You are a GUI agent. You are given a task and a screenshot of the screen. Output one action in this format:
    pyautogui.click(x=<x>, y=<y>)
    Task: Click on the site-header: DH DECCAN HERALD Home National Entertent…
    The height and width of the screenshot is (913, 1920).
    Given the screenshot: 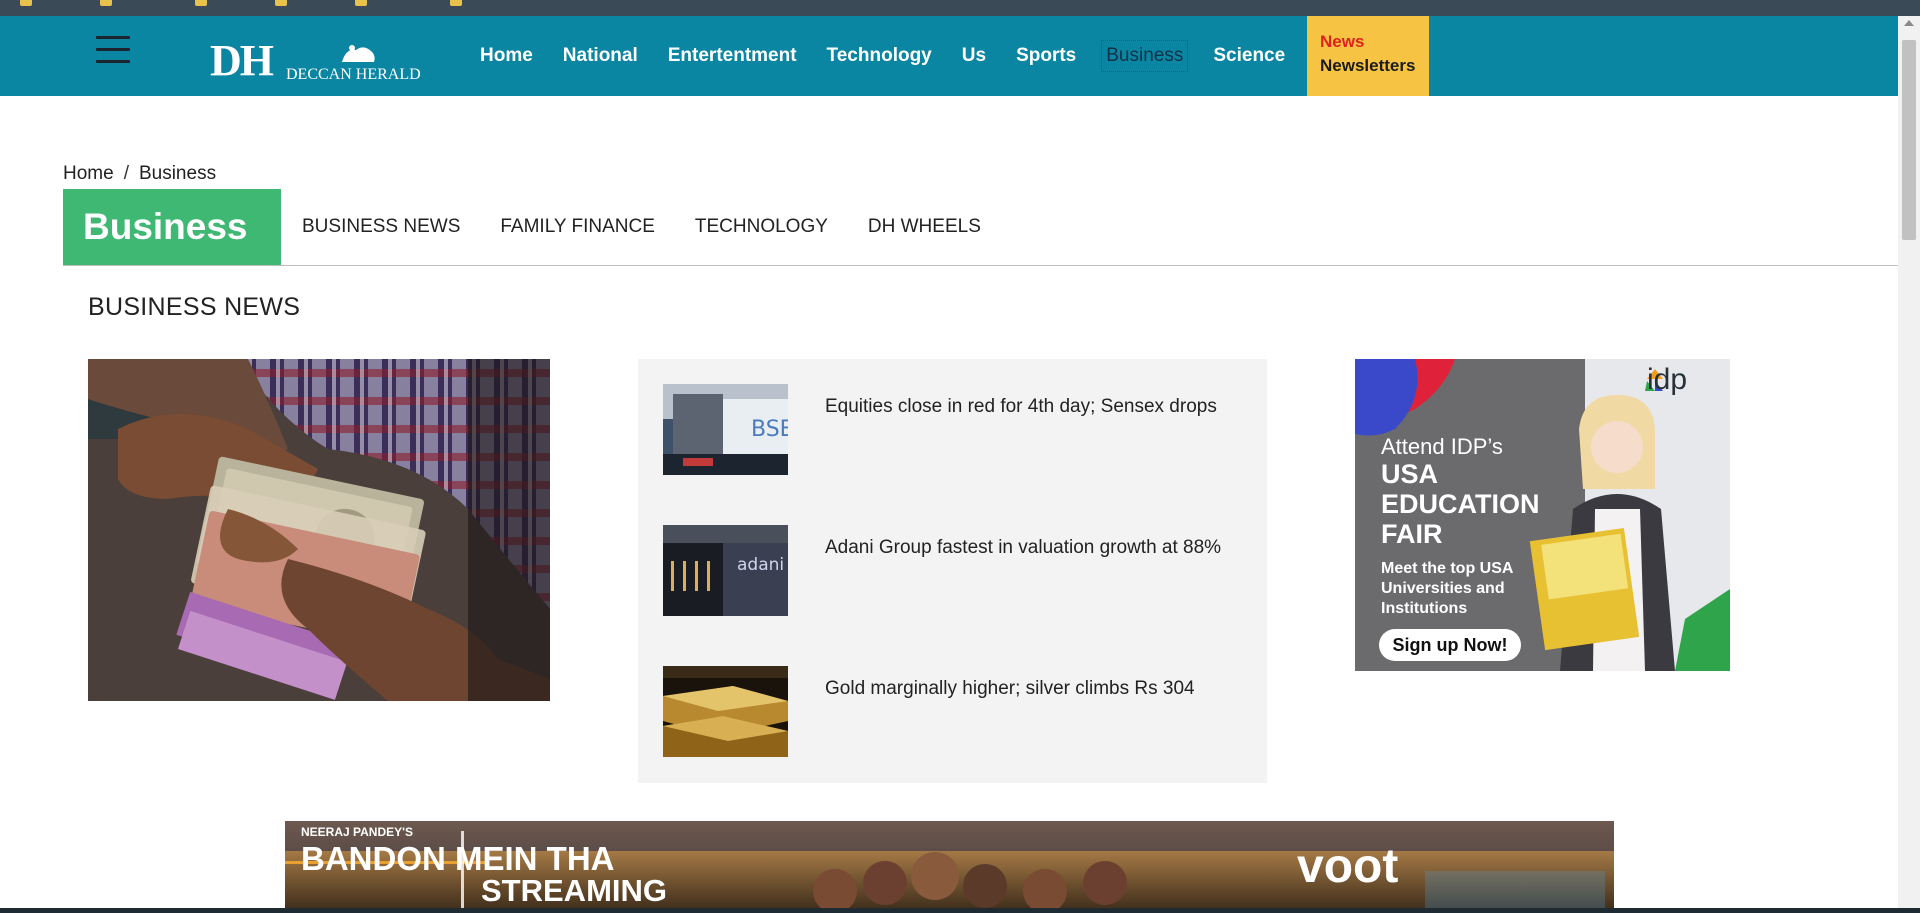 What is the action you would take?
    pyautogui.click(x=949, y=56)
    